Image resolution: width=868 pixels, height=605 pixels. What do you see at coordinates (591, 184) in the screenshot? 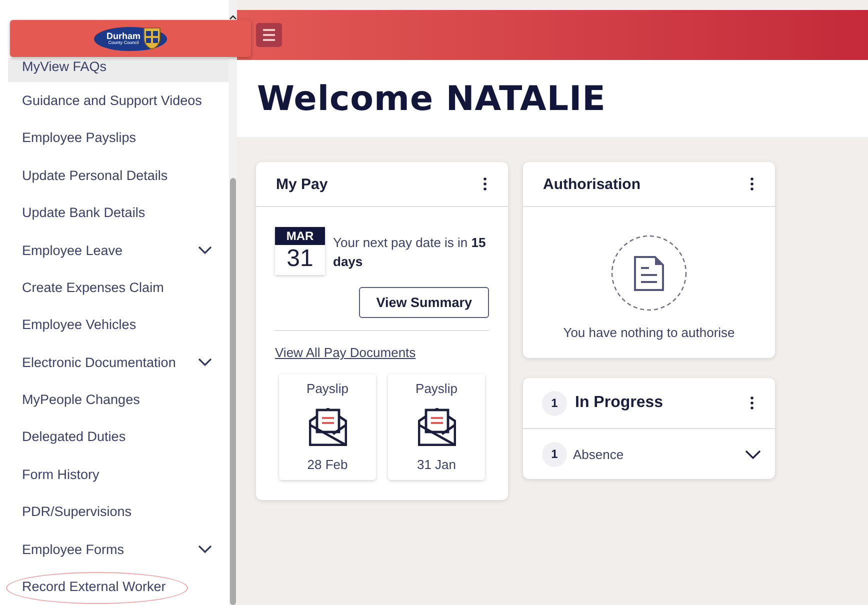
I see `card-title: Authorisation` at bounding box center [591, 184].